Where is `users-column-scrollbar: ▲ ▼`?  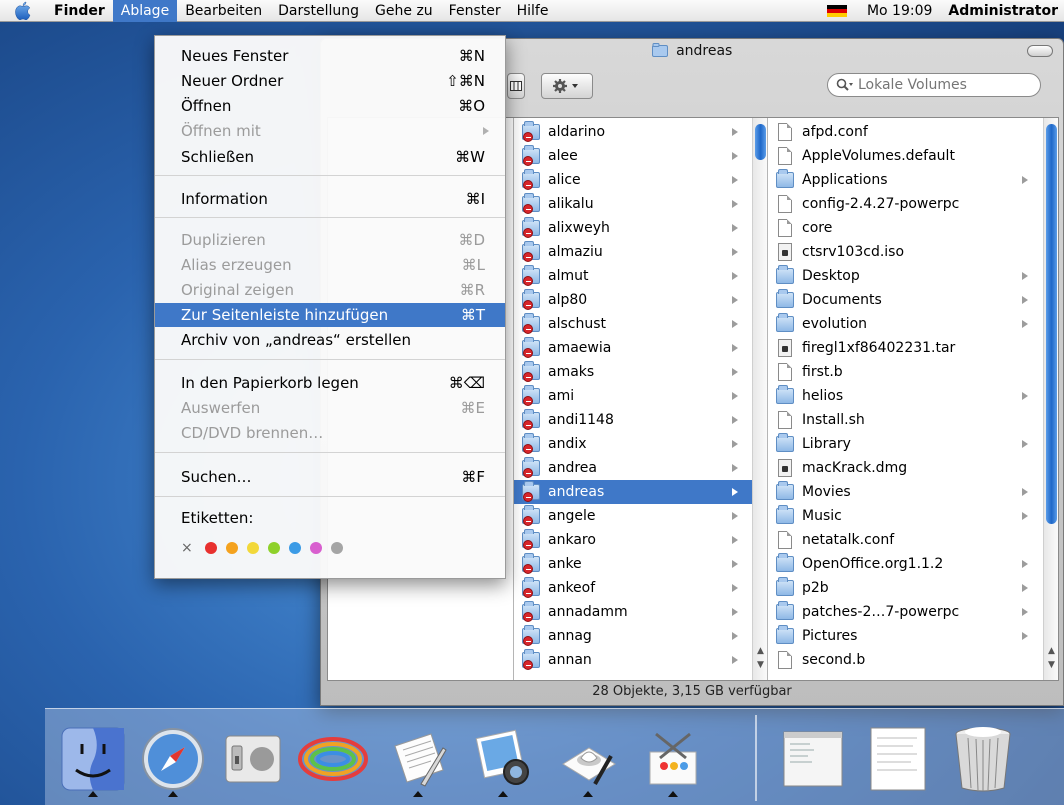
users-column-scrollbar: ▲ ▼ is located at coordinates (759, 399).